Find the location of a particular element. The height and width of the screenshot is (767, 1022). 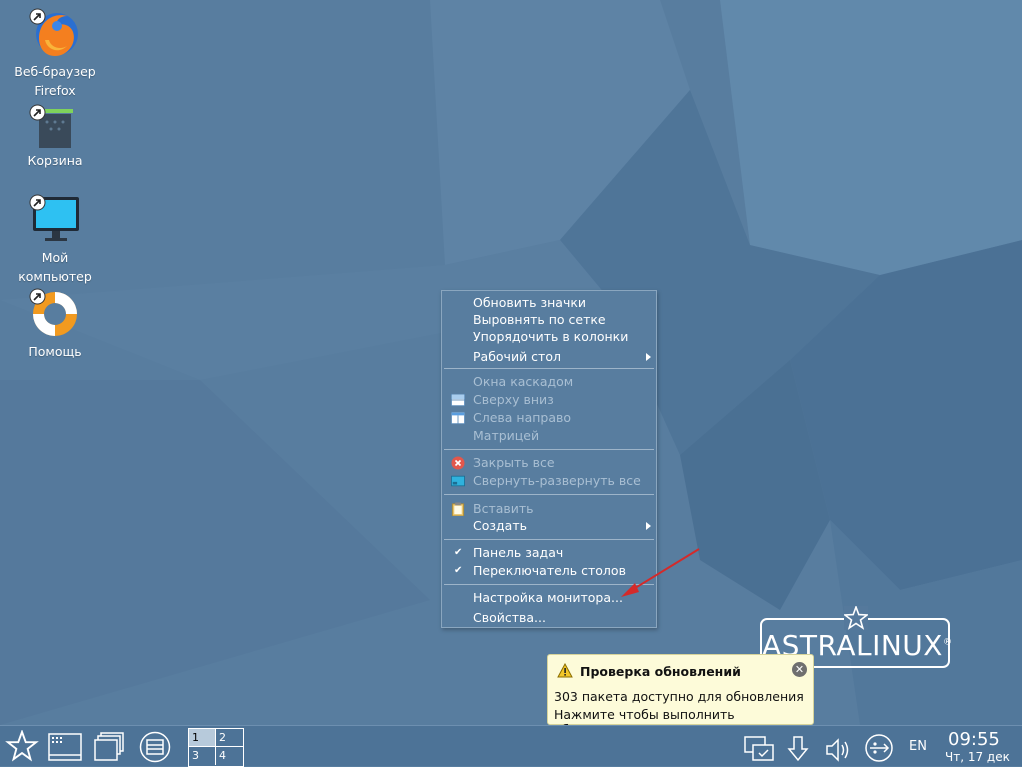

menu-item-matrix: Матрицей is located at coordinates (549, 436).